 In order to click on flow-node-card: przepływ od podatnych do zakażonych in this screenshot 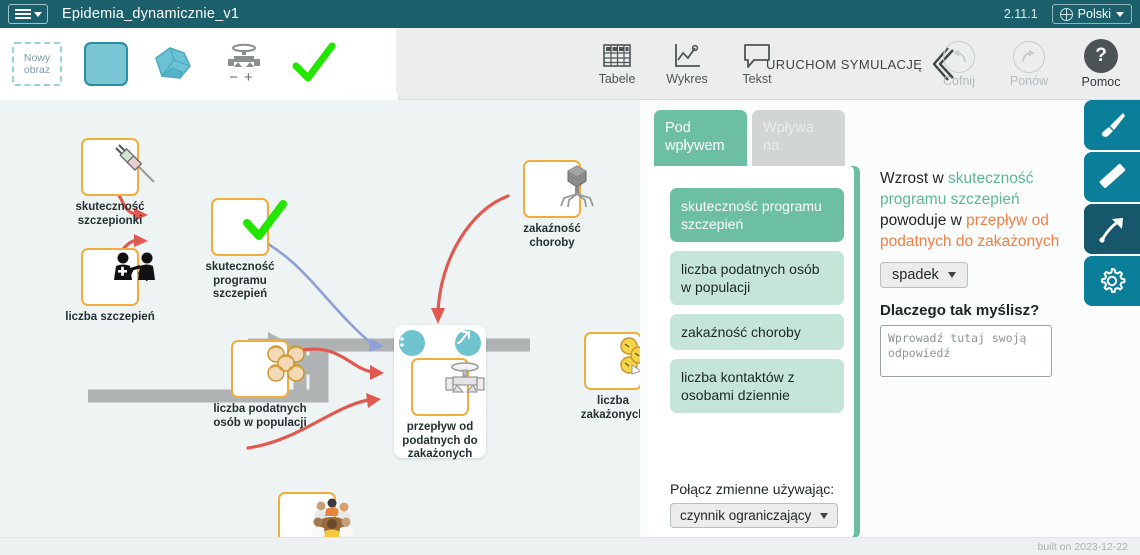, I will do `click(440, 392)`.